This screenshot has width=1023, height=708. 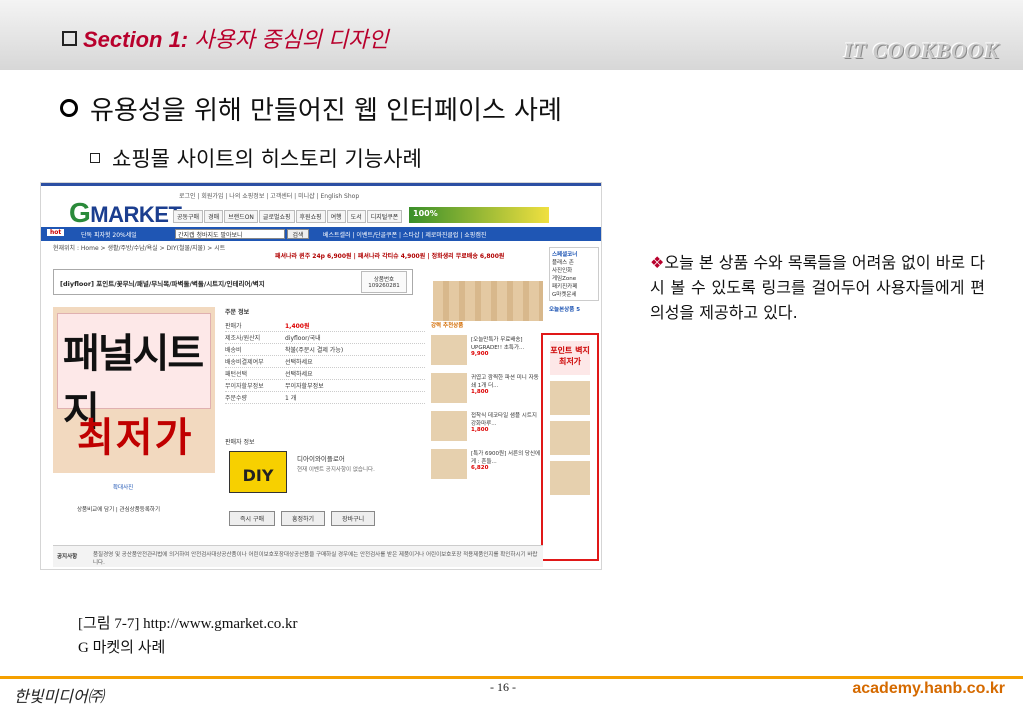 What do you see at coordinates (310, 216) in the screenshot?
I see `nav-item: 후원쇼핑` at bounding box center [310, 216].